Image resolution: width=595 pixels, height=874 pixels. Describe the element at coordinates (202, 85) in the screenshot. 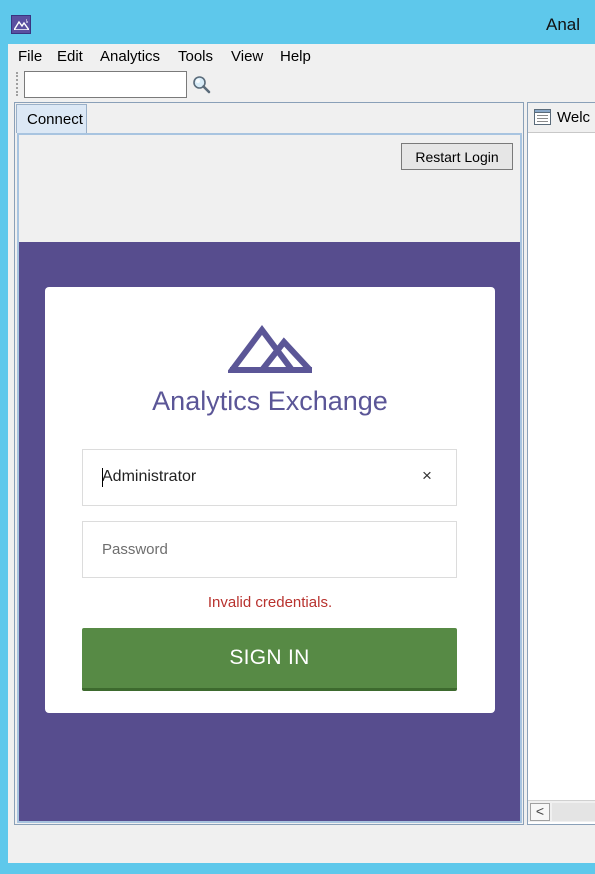

I see `magnifier-icon` at that location.